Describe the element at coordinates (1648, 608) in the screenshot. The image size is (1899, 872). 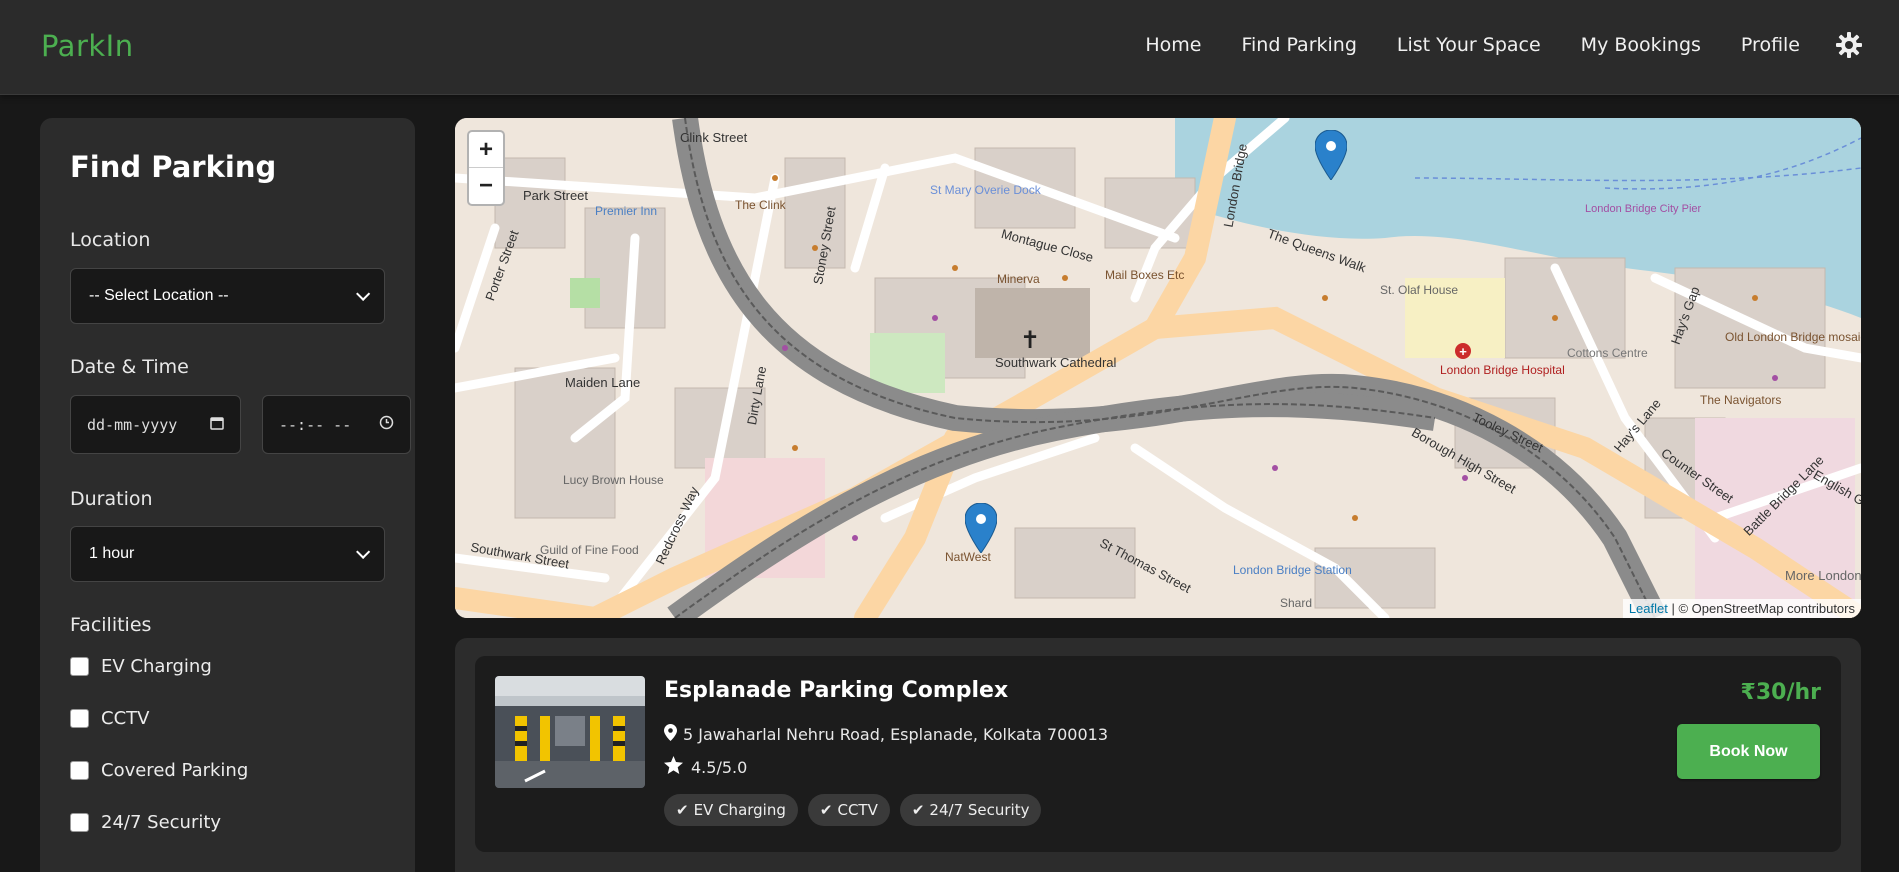
I see `leaflet-link: Leaflet` at that location.